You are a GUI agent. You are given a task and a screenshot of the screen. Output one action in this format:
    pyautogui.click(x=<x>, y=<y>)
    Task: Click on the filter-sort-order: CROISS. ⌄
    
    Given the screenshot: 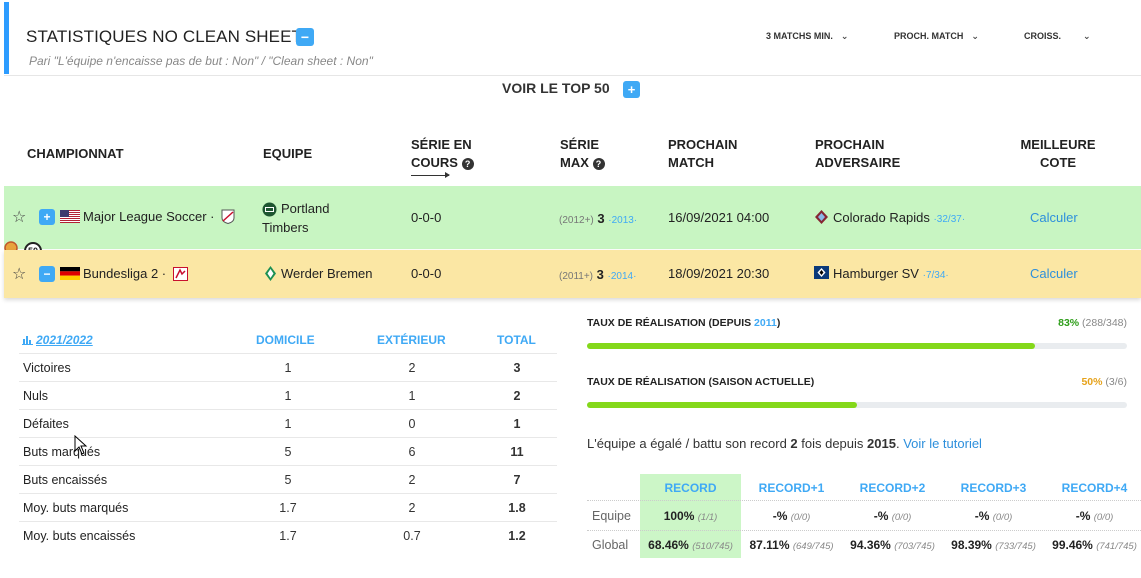 What is the action you would take?
    pyautogui.click(x=1057, y=36)
    